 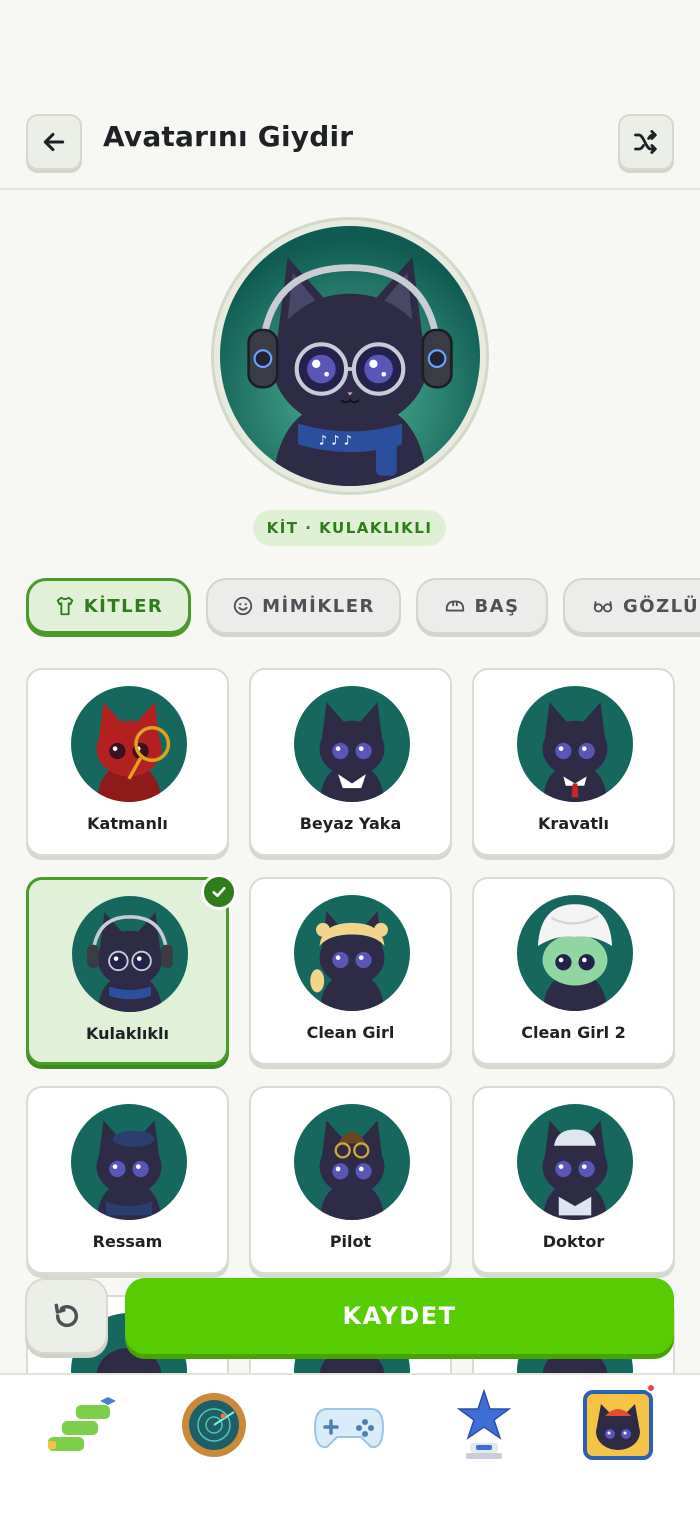 I want to click on kit-label: Katmanlı, so click(x=127, y=823).